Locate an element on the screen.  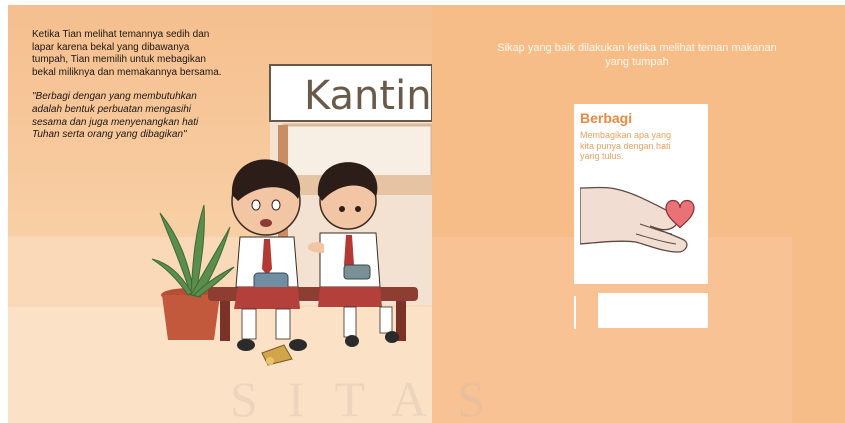
watermark: SITAS is located at coordinates (372, 397).